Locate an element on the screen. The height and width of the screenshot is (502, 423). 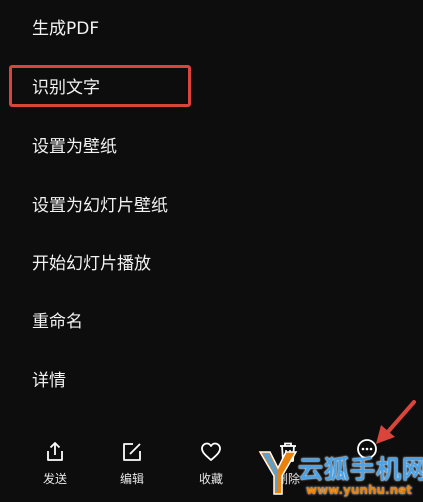
watermark: 云狐手机网 www.yunhu.net is located at coordinates (340, 475).